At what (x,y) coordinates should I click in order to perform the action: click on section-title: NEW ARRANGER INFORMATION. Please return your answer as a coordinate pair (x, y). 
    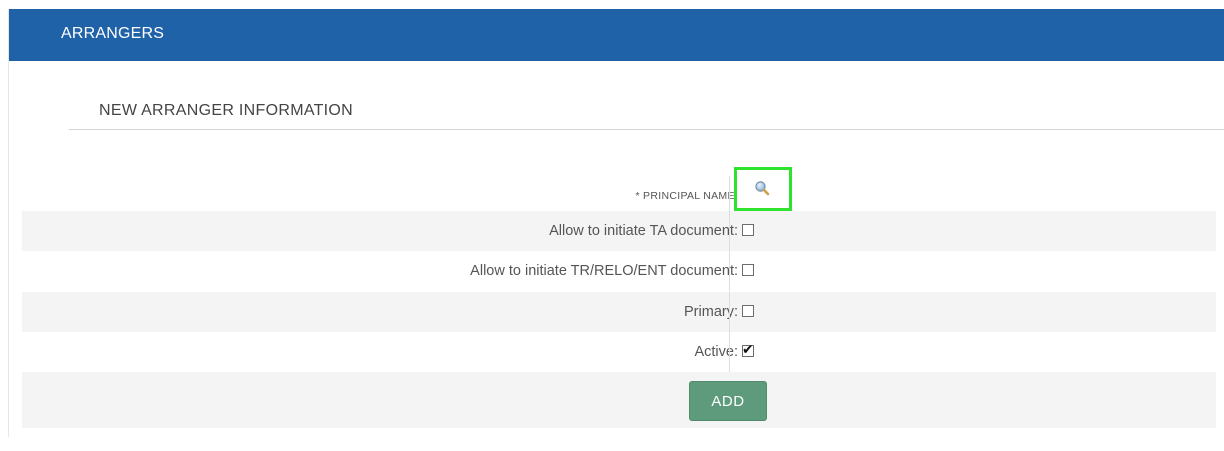
    Looking at the image, I should click on (226, 110).